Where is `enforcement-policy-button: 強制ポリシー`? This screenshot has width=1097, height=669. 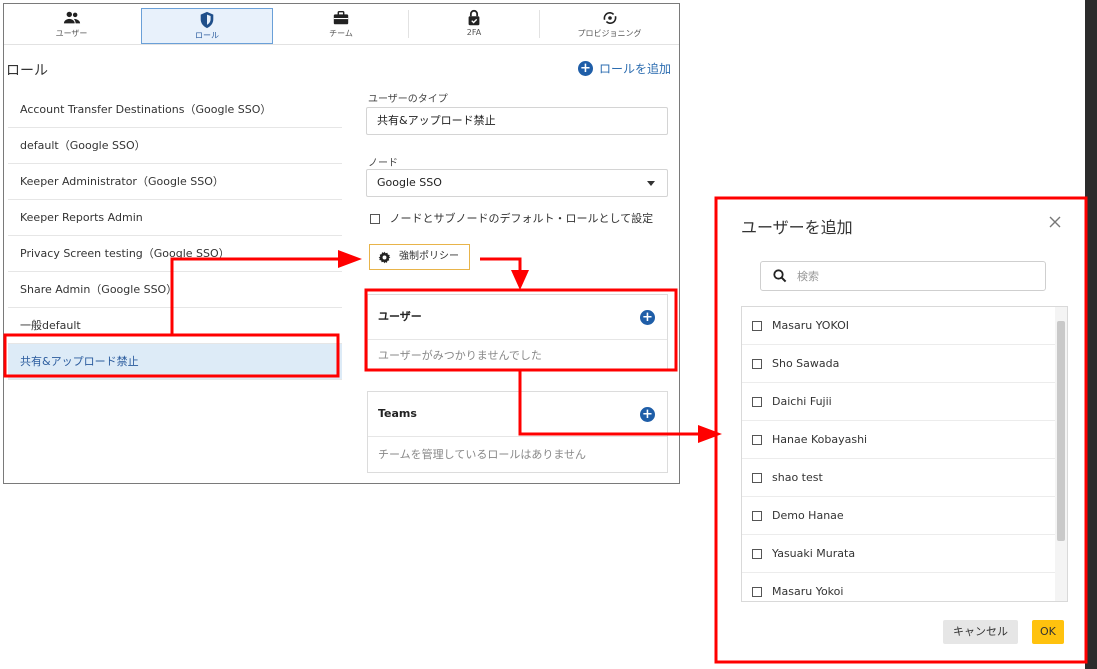
enforcement-policy-button: 強制ポリシー is located at coordinates (419, 257).